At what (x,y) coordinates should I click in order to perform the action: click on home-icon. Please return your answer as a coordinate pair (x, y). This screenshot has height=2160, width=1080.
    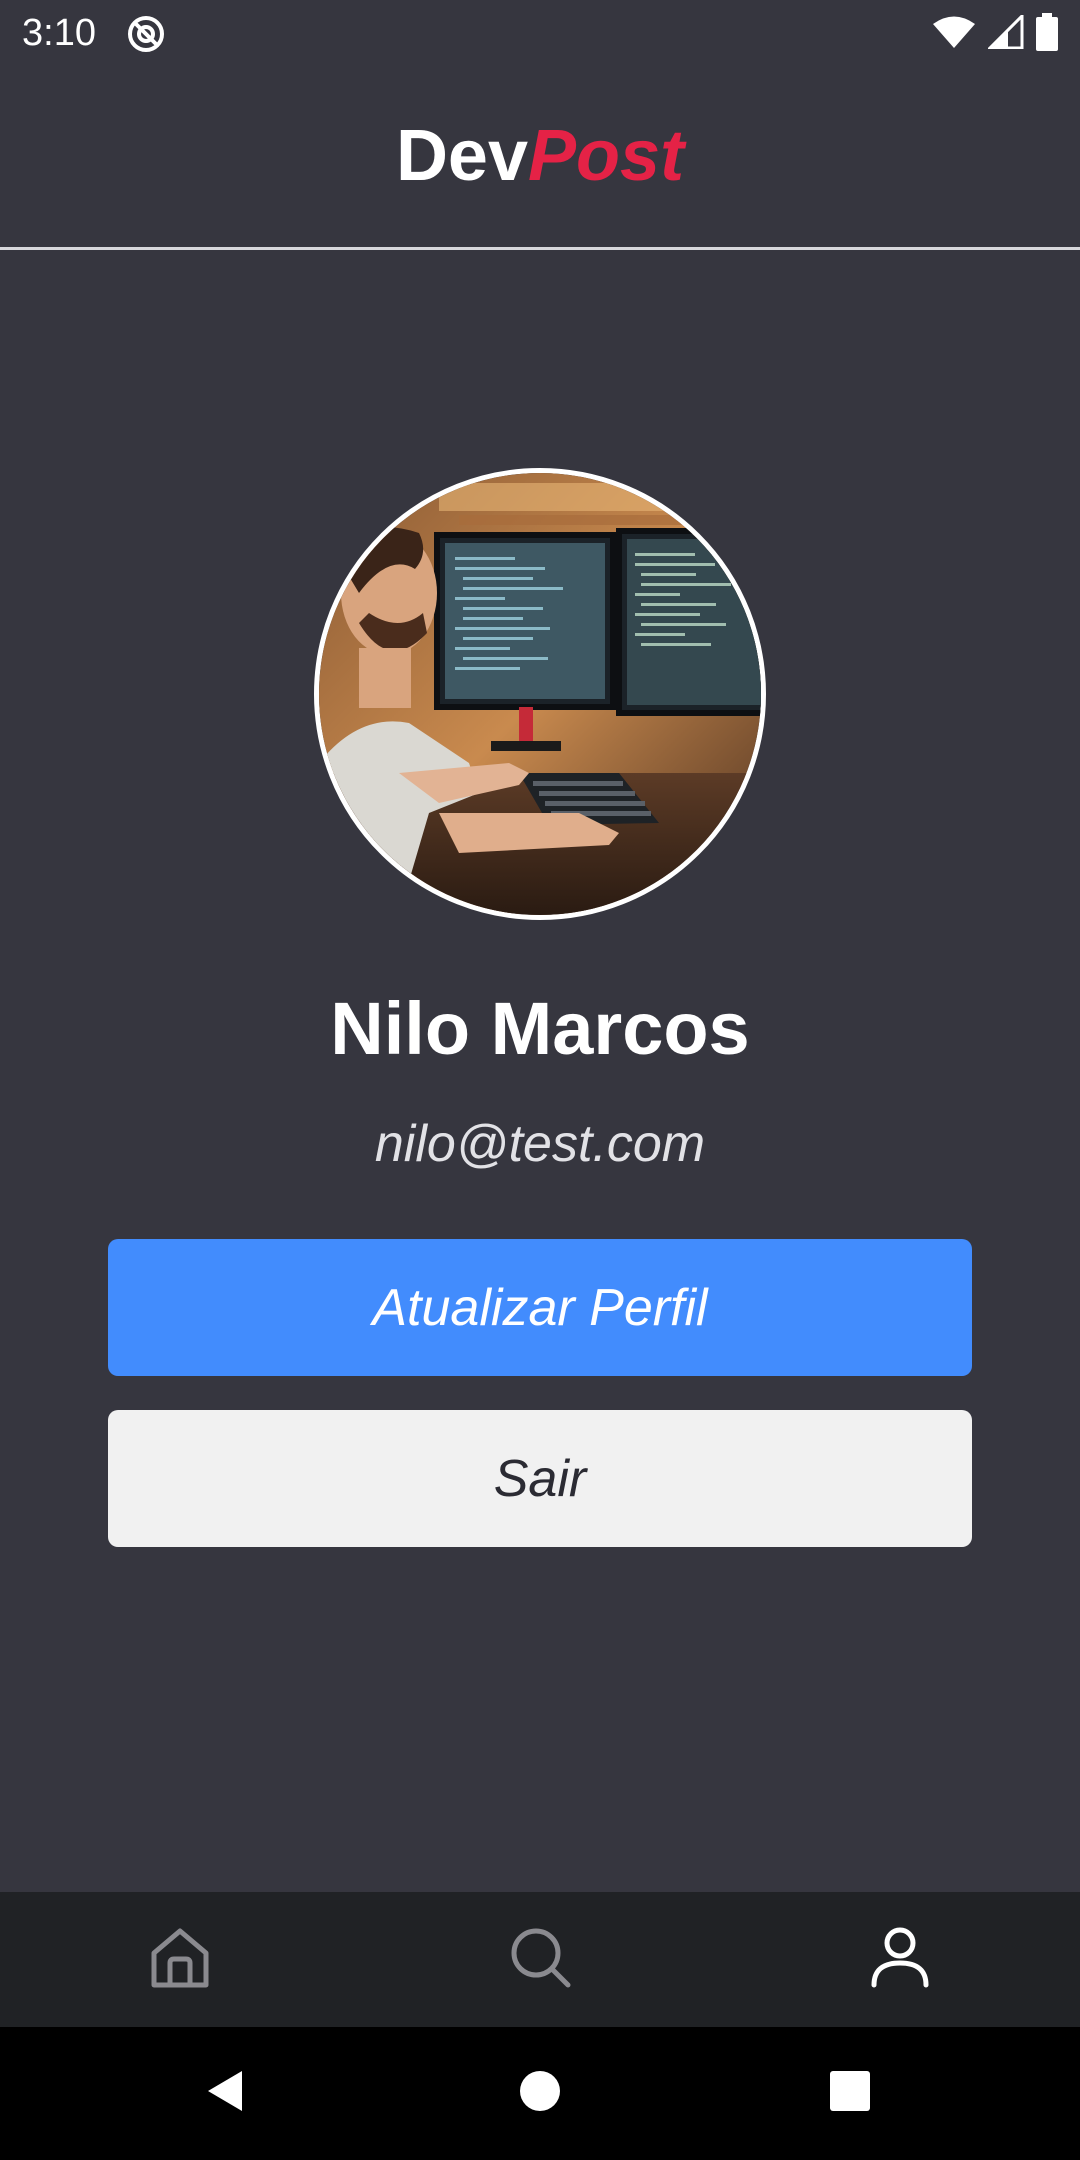
    Looking at the image, I should click on (180, 1959).